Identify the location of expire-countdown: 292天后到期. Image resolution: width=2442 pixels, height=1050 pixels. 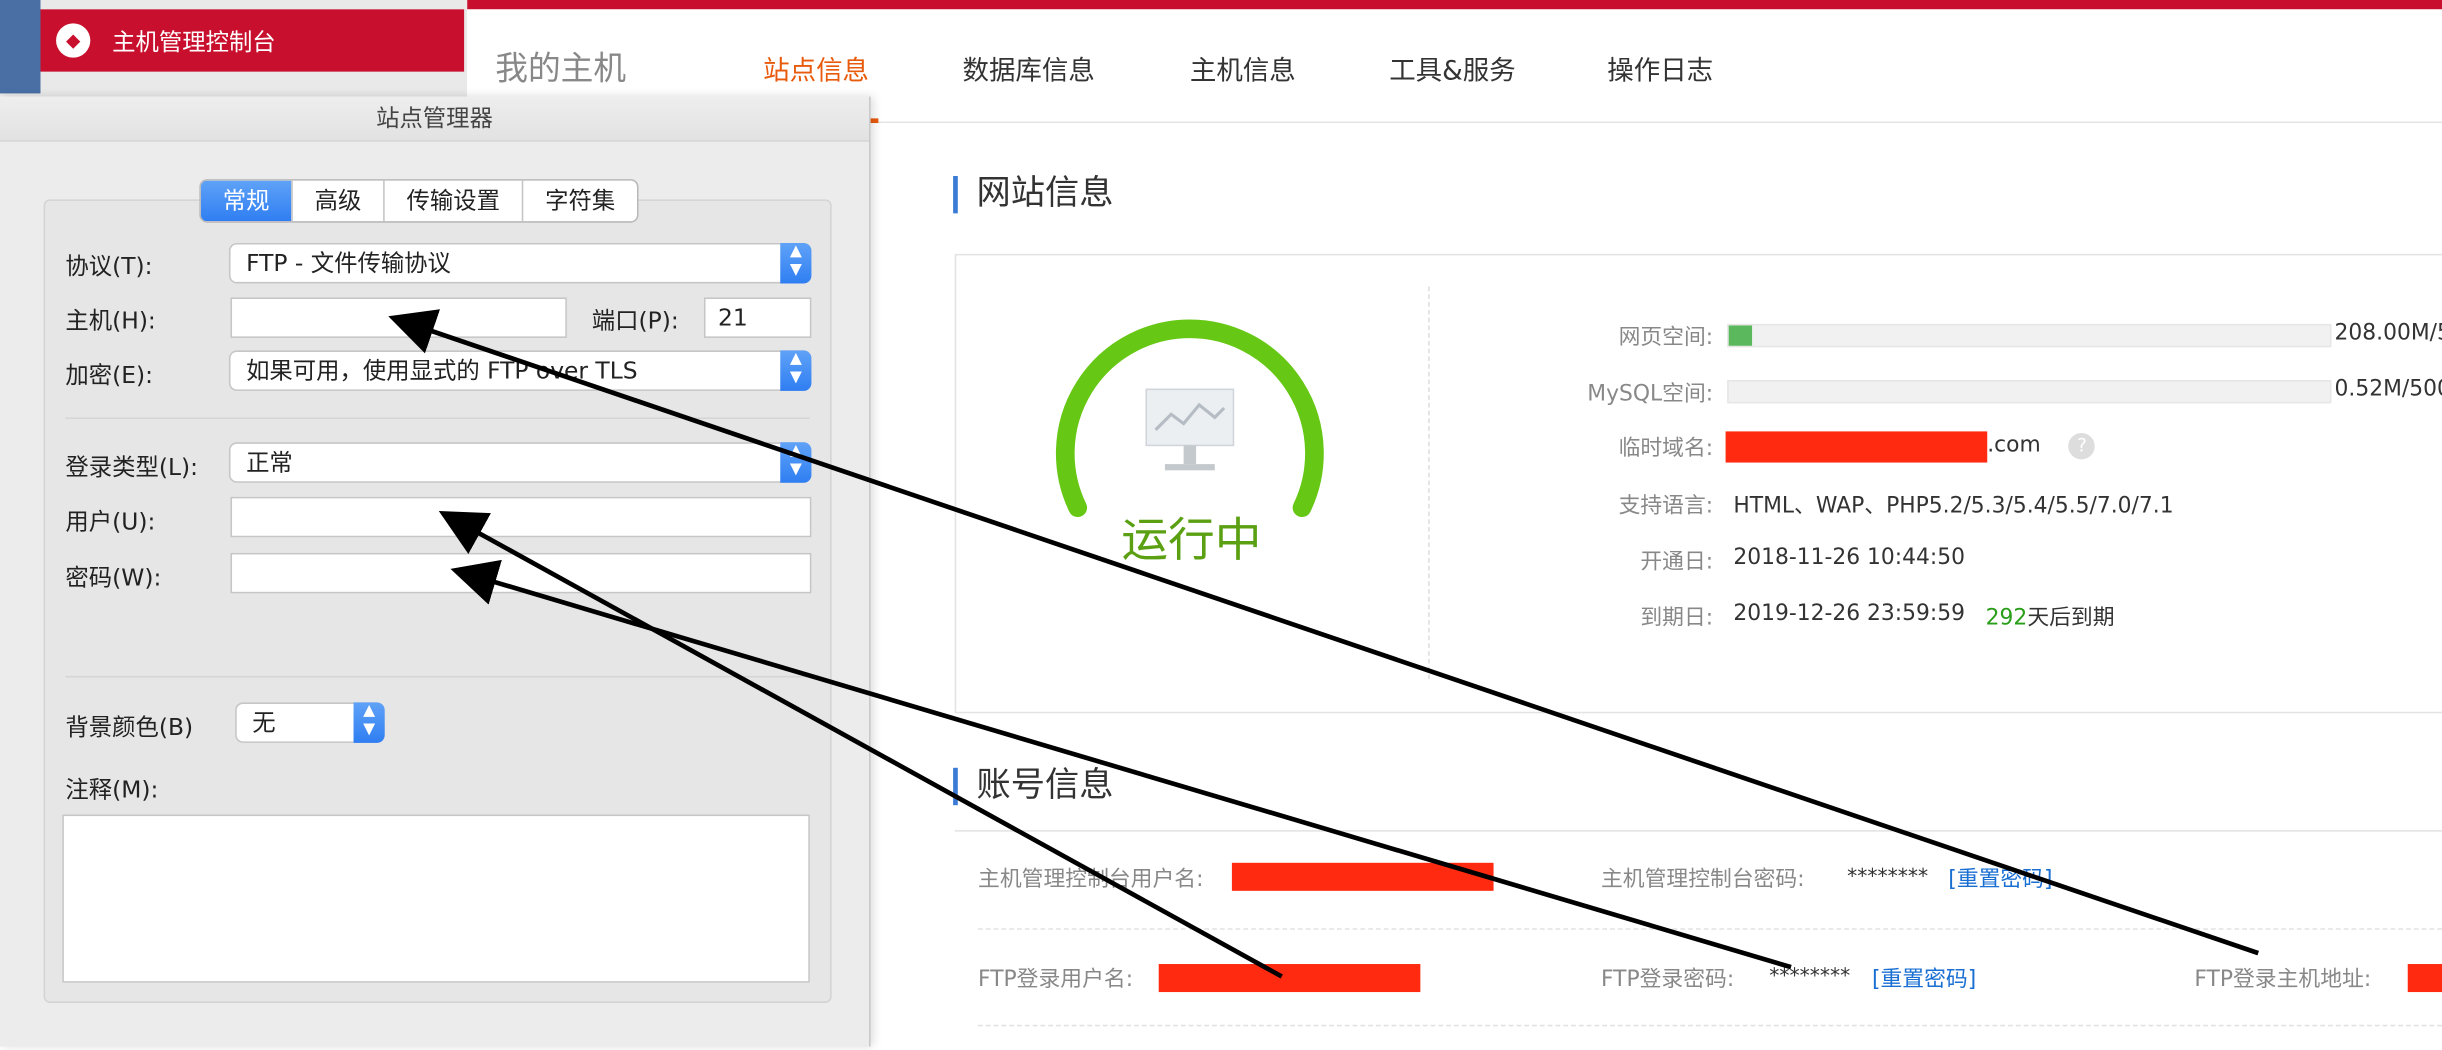
(2050, 616).